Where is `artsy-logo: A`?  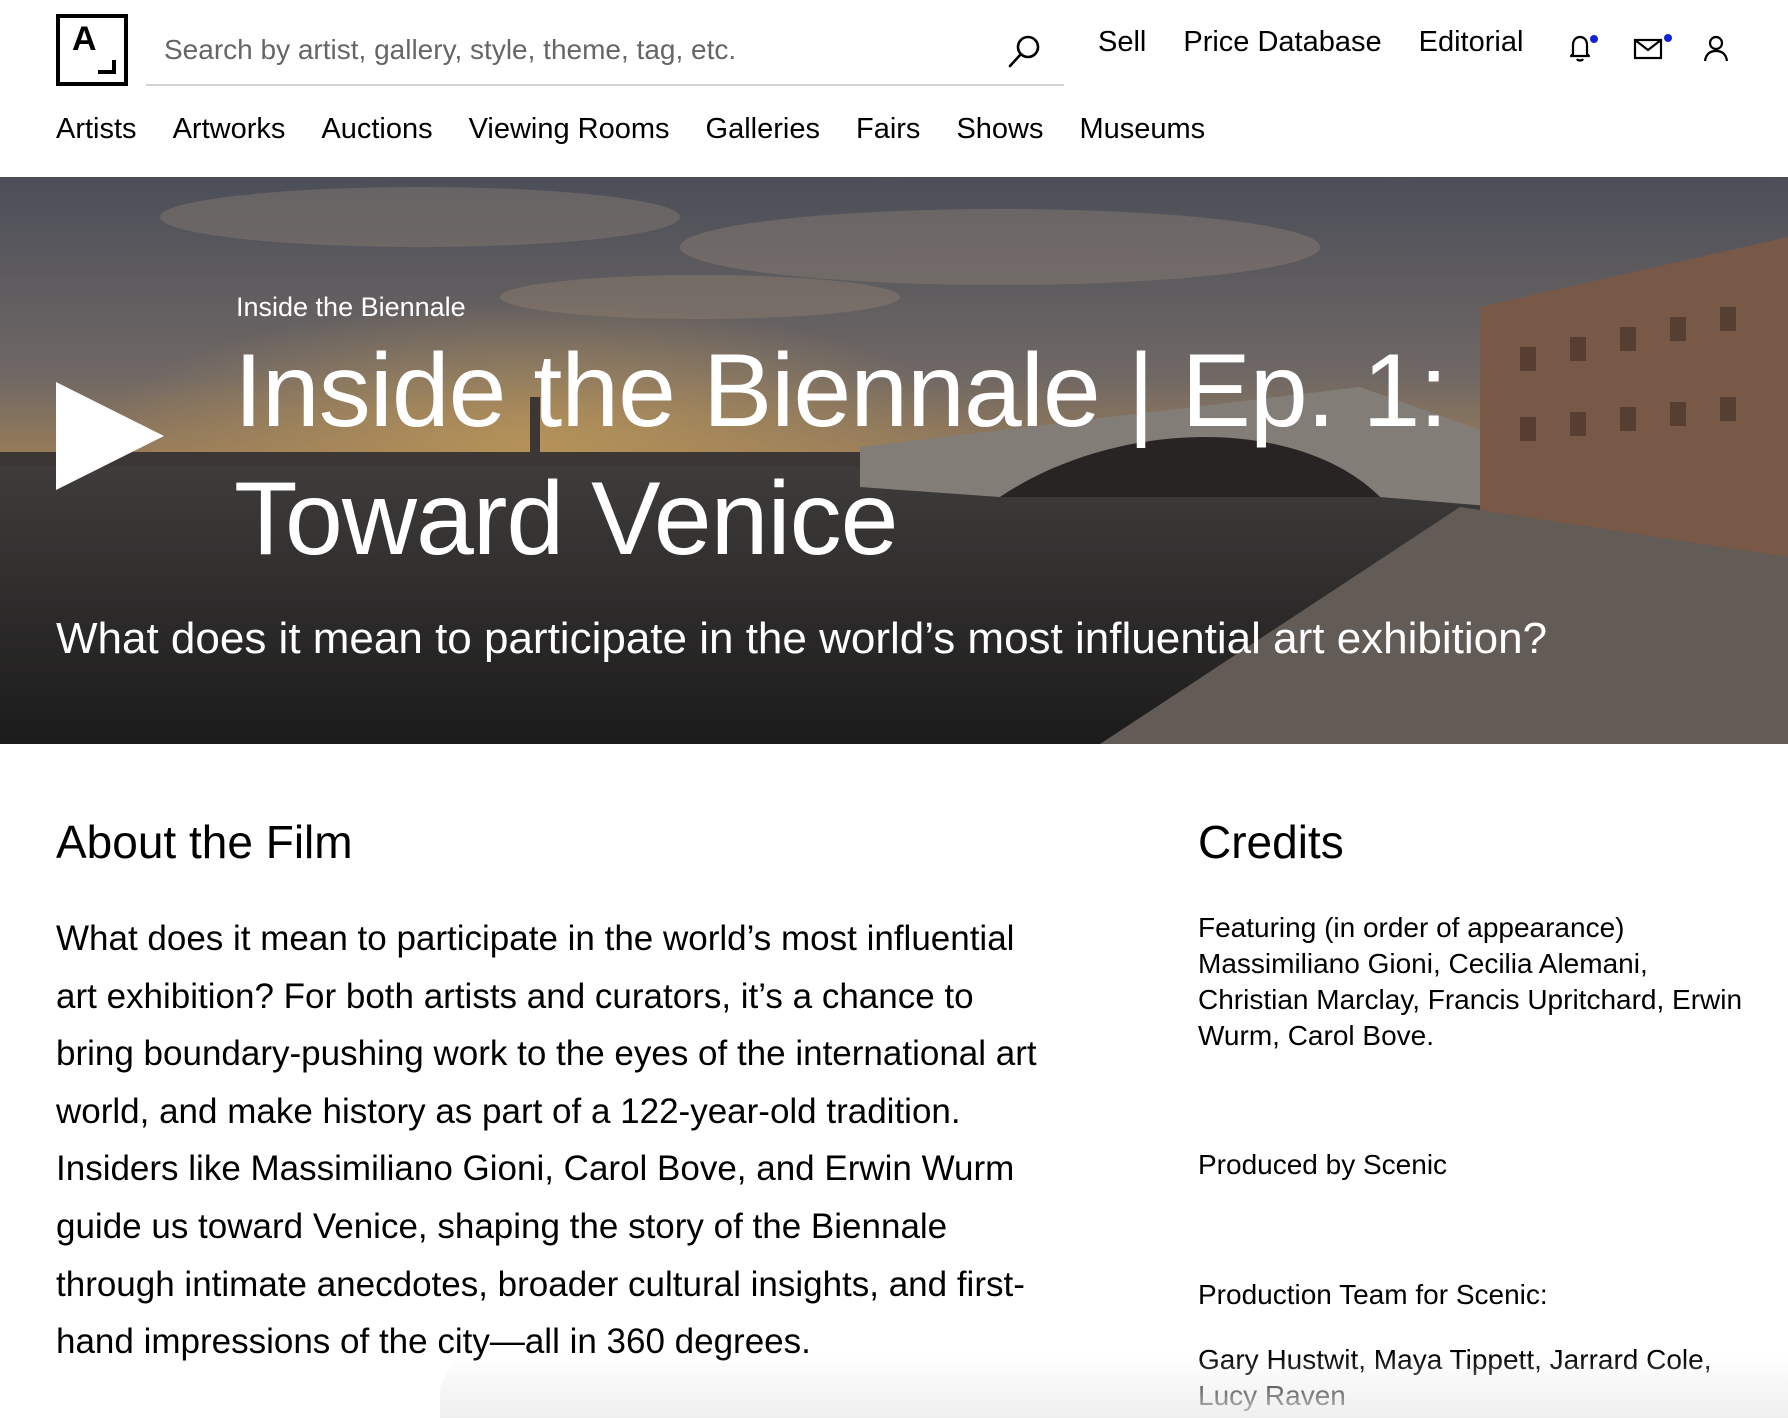
artsy-logo: A is located at coordinates (92, 50).